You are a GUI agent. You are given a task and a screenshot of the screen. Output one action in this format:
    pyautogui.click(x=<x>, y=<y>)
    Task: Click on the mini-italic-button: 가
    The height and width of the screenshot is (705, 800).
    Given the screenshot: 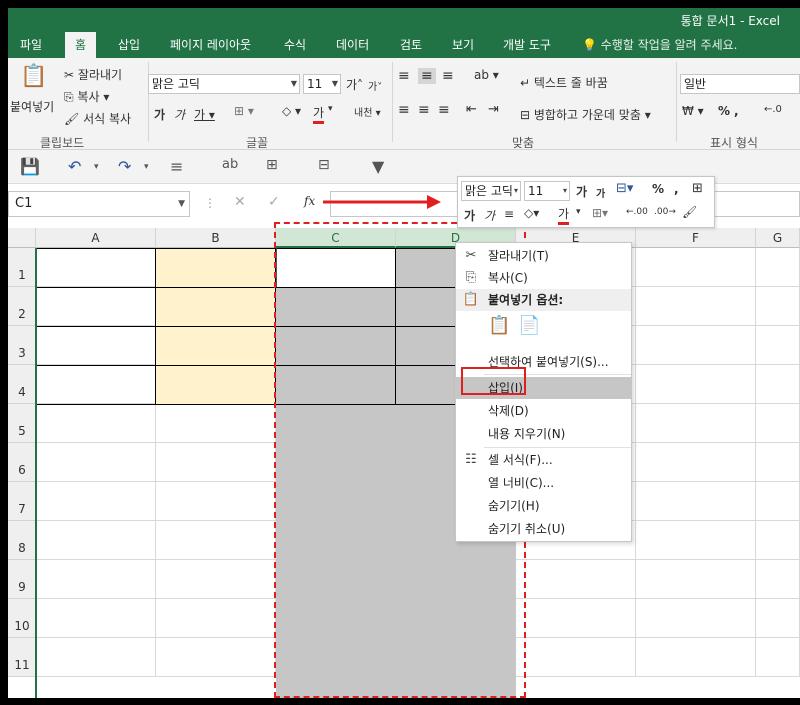 What is the action you would take?
    pyautogui.click(x=489, y=215)
    